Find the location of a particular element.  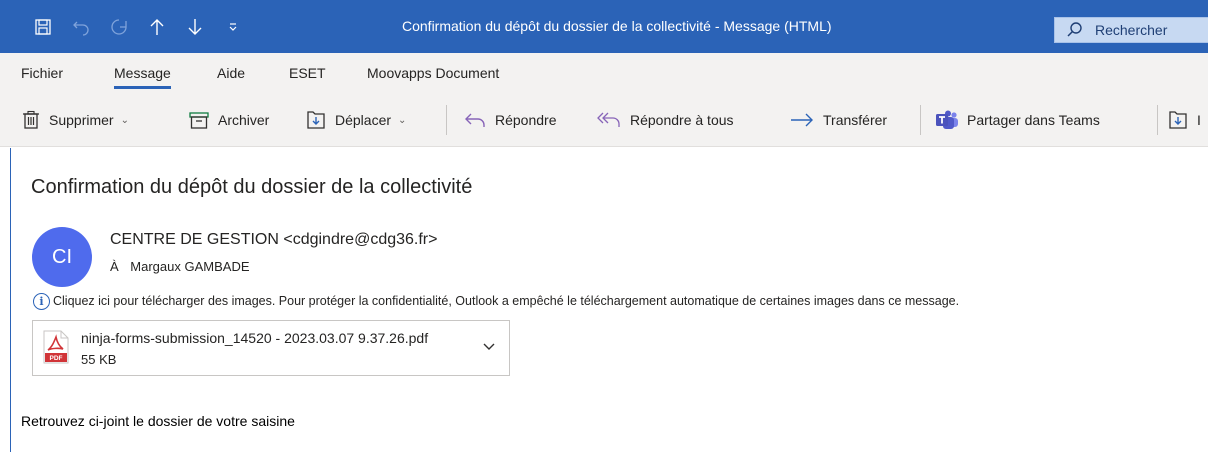

move-button: Déplacer ⌄ is located at coordinates (355, 120).